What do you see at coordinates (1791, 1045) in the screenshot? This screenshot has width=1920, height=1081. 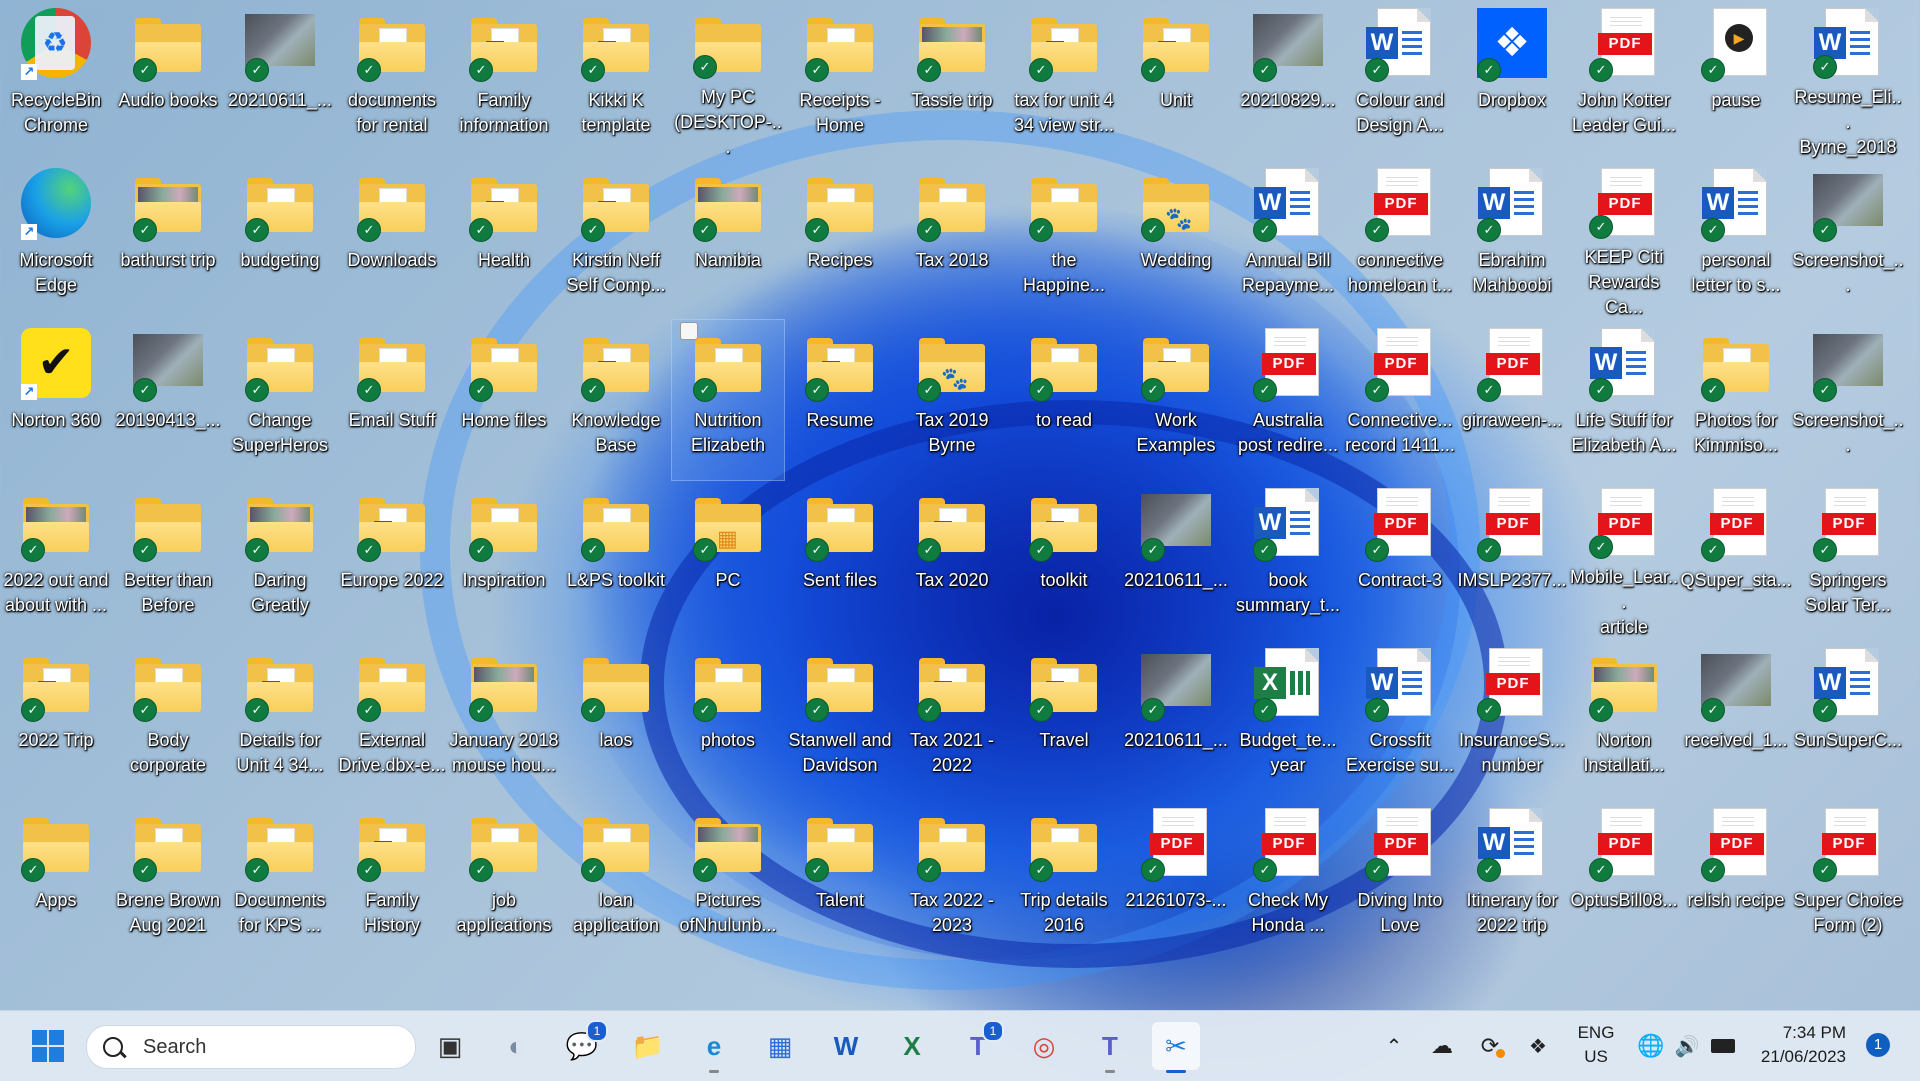 I see `clock: 7:34 PM 21/06/2023` at bounding box center [1791, 1045].